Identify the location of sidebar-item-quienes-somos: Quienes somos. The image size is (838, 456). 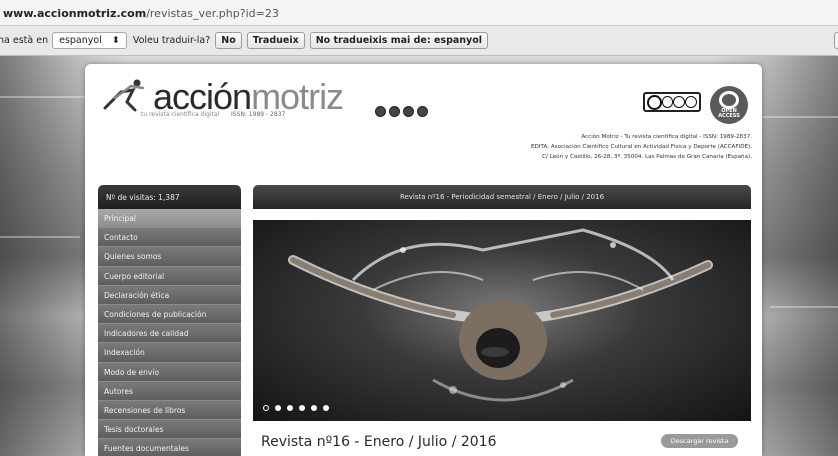
(169, 257).